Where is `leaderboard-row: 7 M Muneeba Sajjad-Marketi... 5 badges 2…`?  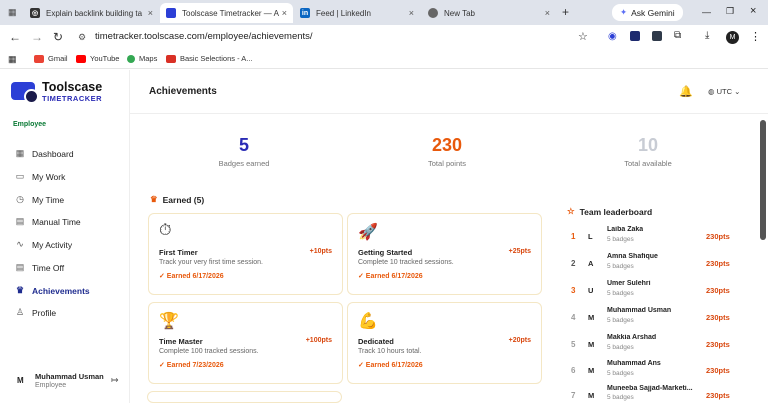
leaderboard-row: 7 M Muneeba Sajjad-Marketi... 5 badges 2… is located at coordinates (652, 398).